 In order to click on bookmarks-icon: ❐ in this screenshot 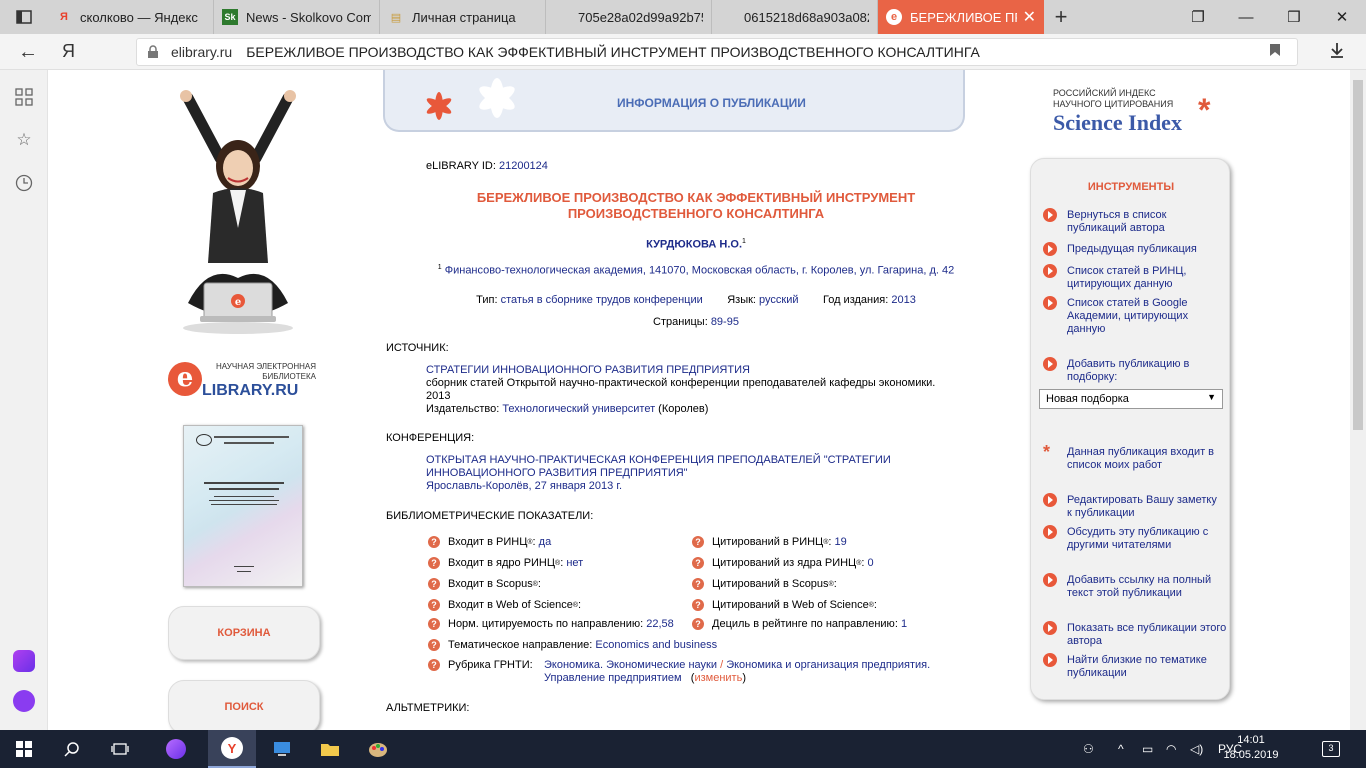, I will do `click(1198, 17)`.